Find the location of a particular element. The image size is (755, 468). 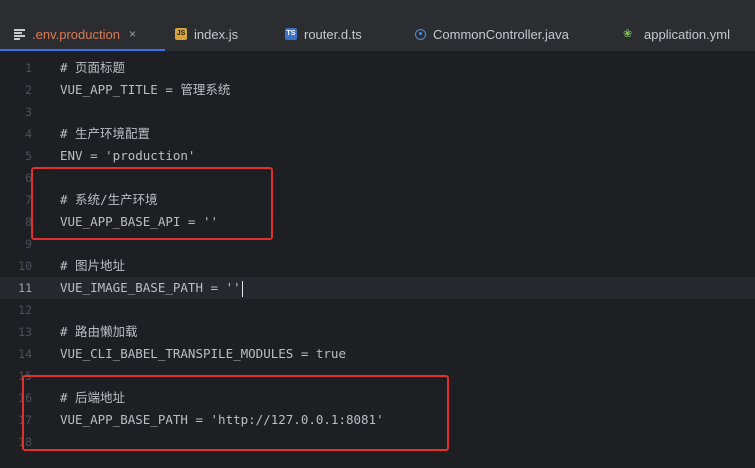

tab-router-d-ts: TS router.d.ts is located at coordinates (340, 34).